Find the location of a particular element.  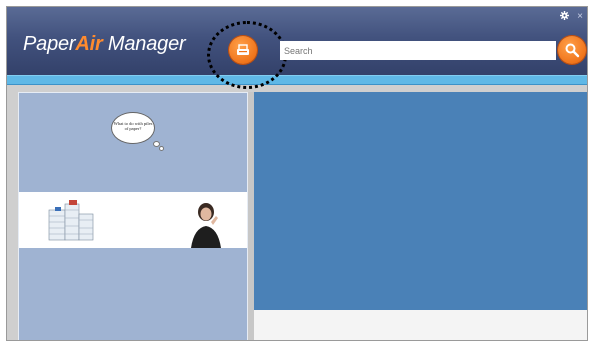

app-logo: PaperAir Manager is located at coordinates (104, 44).